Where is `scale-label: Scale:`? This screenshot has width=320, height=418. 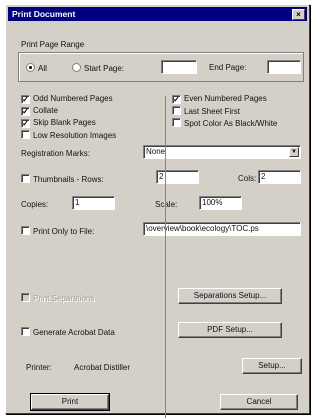 scale-label: Scale: is located at coordinates (166, 204).